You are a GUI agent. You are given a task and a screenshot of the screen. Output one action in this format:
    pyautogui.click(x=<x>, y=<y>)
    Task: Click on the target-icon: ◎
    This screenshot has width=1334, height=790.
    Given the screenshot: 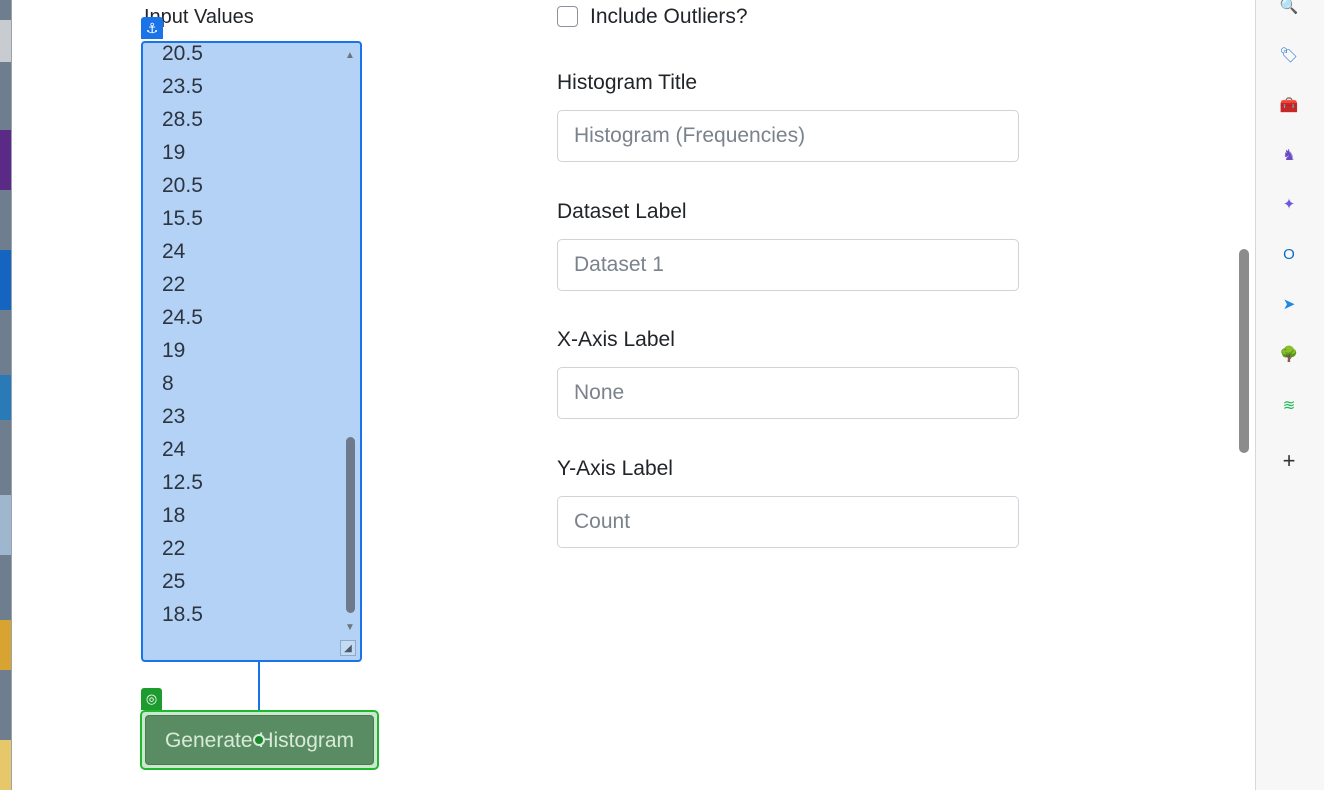 What is the action you would take?
    pyautogui.click(x=151, y=699)
    